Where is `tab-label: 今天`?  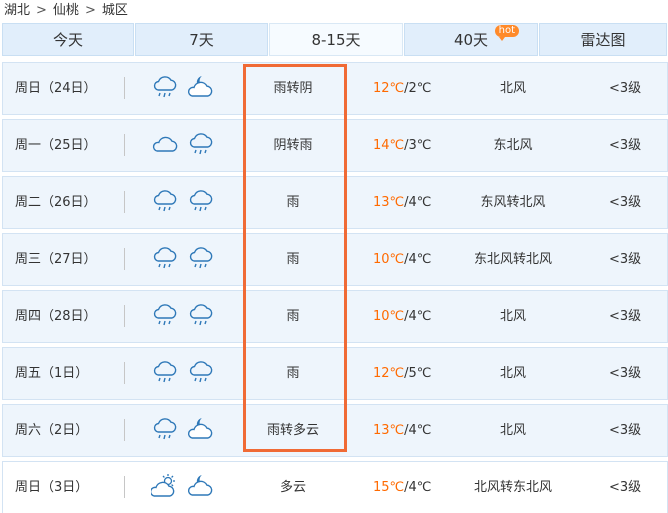
tab-label: 今天 is located at coordinates (67, 40).